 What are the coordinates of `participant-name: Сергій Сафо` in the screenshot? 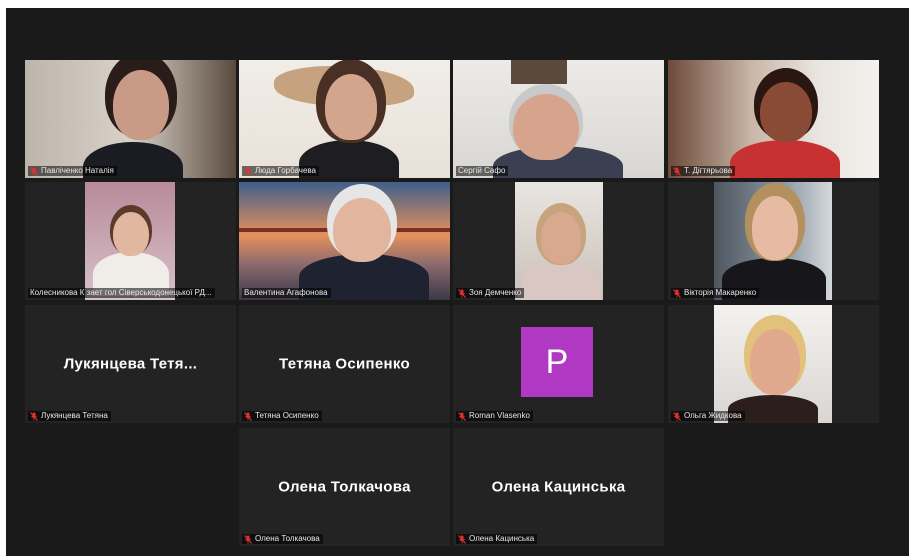 It's located at (482, 170).